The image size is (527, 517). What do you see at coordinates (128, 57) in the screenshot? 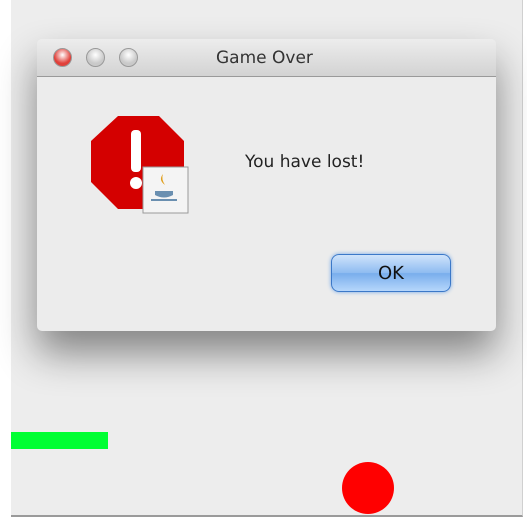
I see `zoom-button` at bounding box center [128, 57].